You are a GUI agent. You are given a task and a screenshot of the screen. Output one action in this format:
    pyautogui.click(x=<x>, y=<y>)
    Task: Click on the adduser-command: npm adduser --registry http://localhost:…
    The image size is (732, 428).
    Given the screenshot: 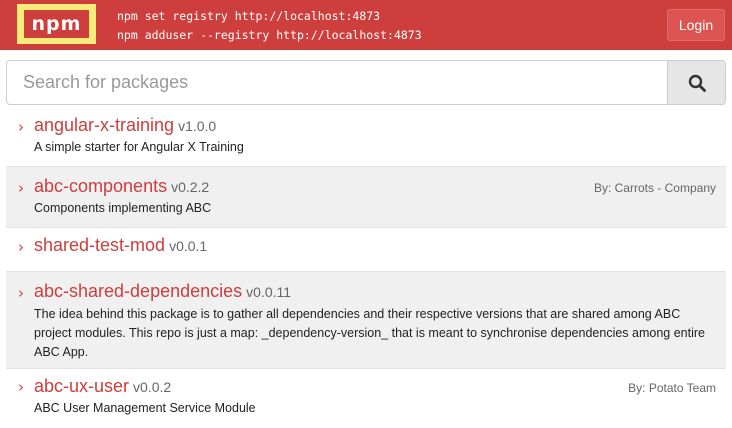 What is the action you would take?
    pyautogui.click(x=269, y=35)
    